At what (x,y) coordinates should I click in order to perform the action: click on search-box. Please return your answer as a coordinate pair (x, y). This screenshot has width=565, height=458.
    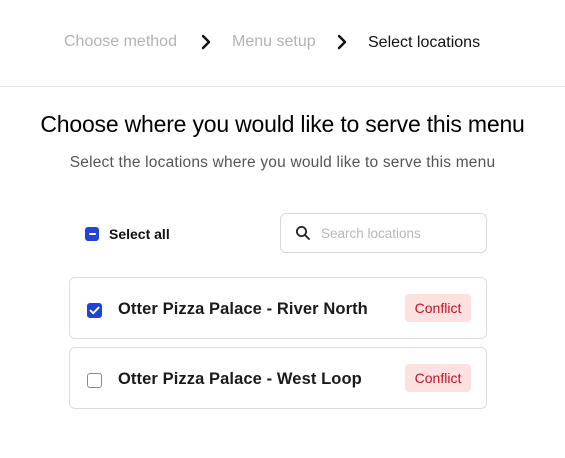
    Looking at the image, I should click on (383, 233).